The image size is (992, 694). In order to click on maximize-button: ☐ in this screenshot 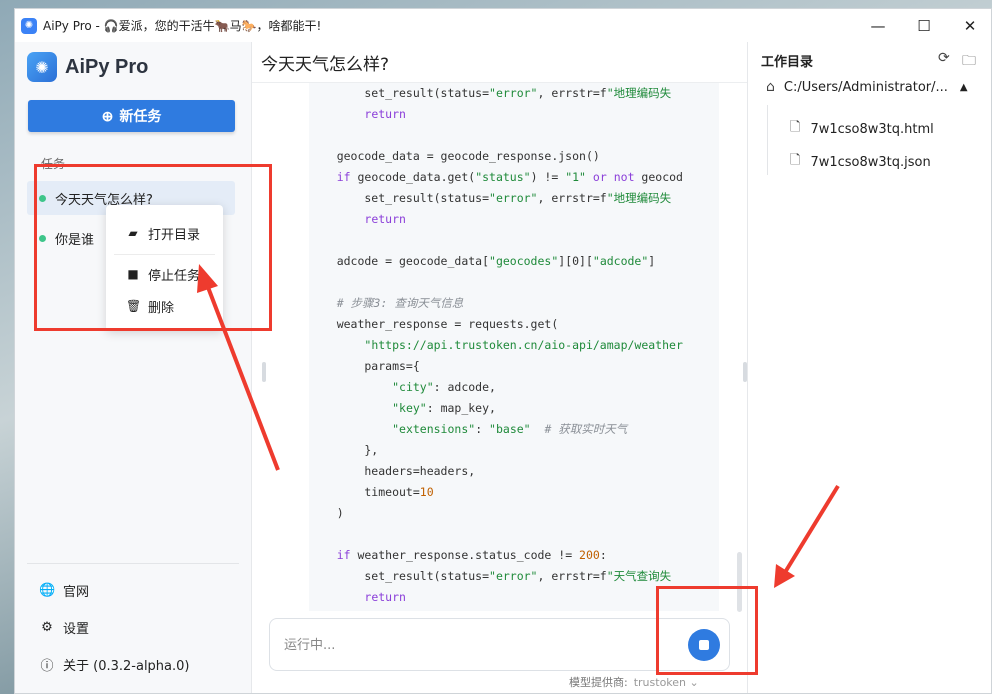, I will do `click(924, 25)`.